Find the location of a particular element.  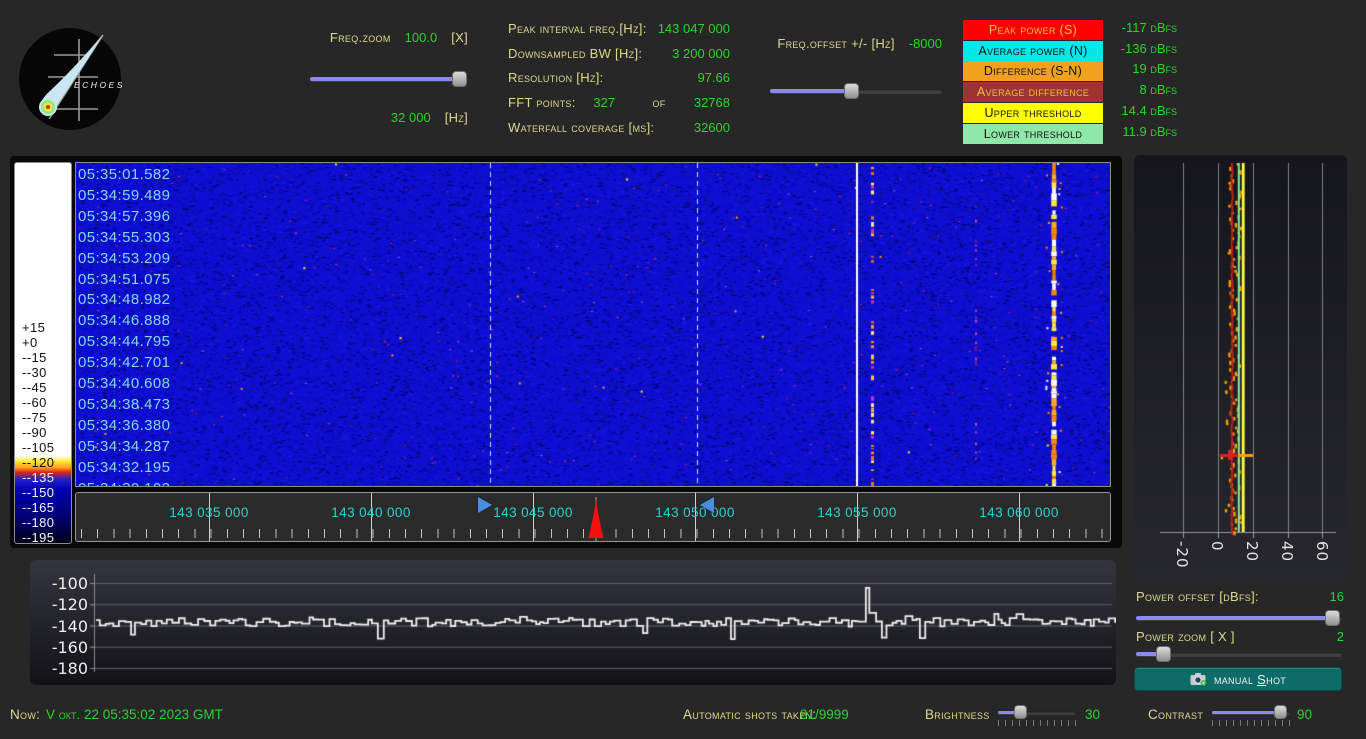

interval-start-arrow-icon is located at coordinates (485, 505).